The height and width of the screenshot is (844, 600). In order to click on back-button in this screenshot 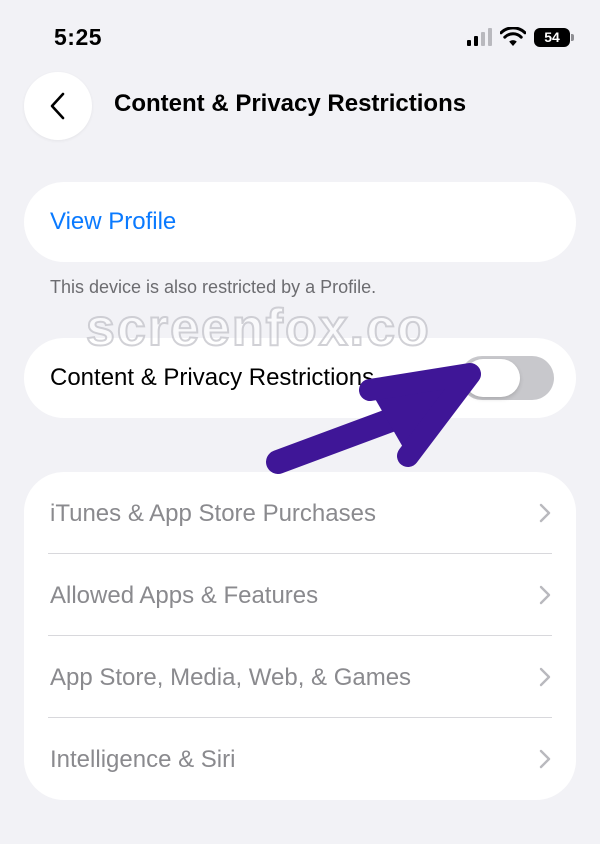, I will do `click(58, 106)`.